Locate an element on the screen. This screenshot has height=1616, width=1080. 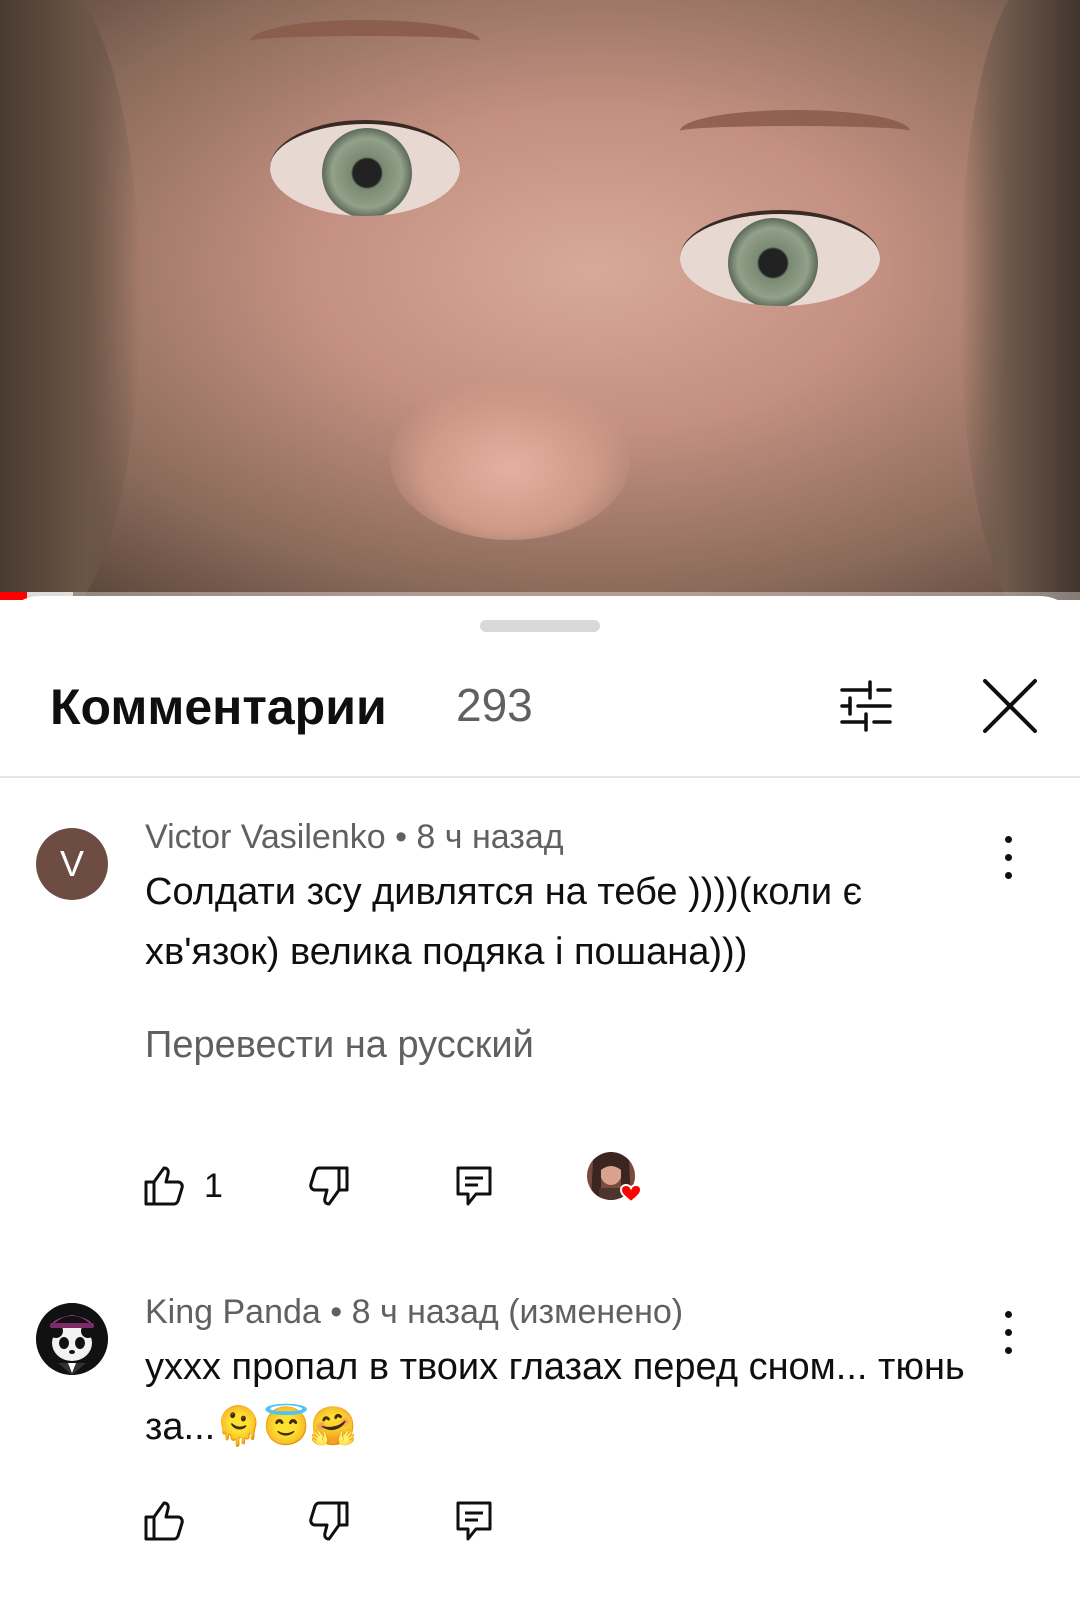
avatar is located at coordinates (72, 1339).